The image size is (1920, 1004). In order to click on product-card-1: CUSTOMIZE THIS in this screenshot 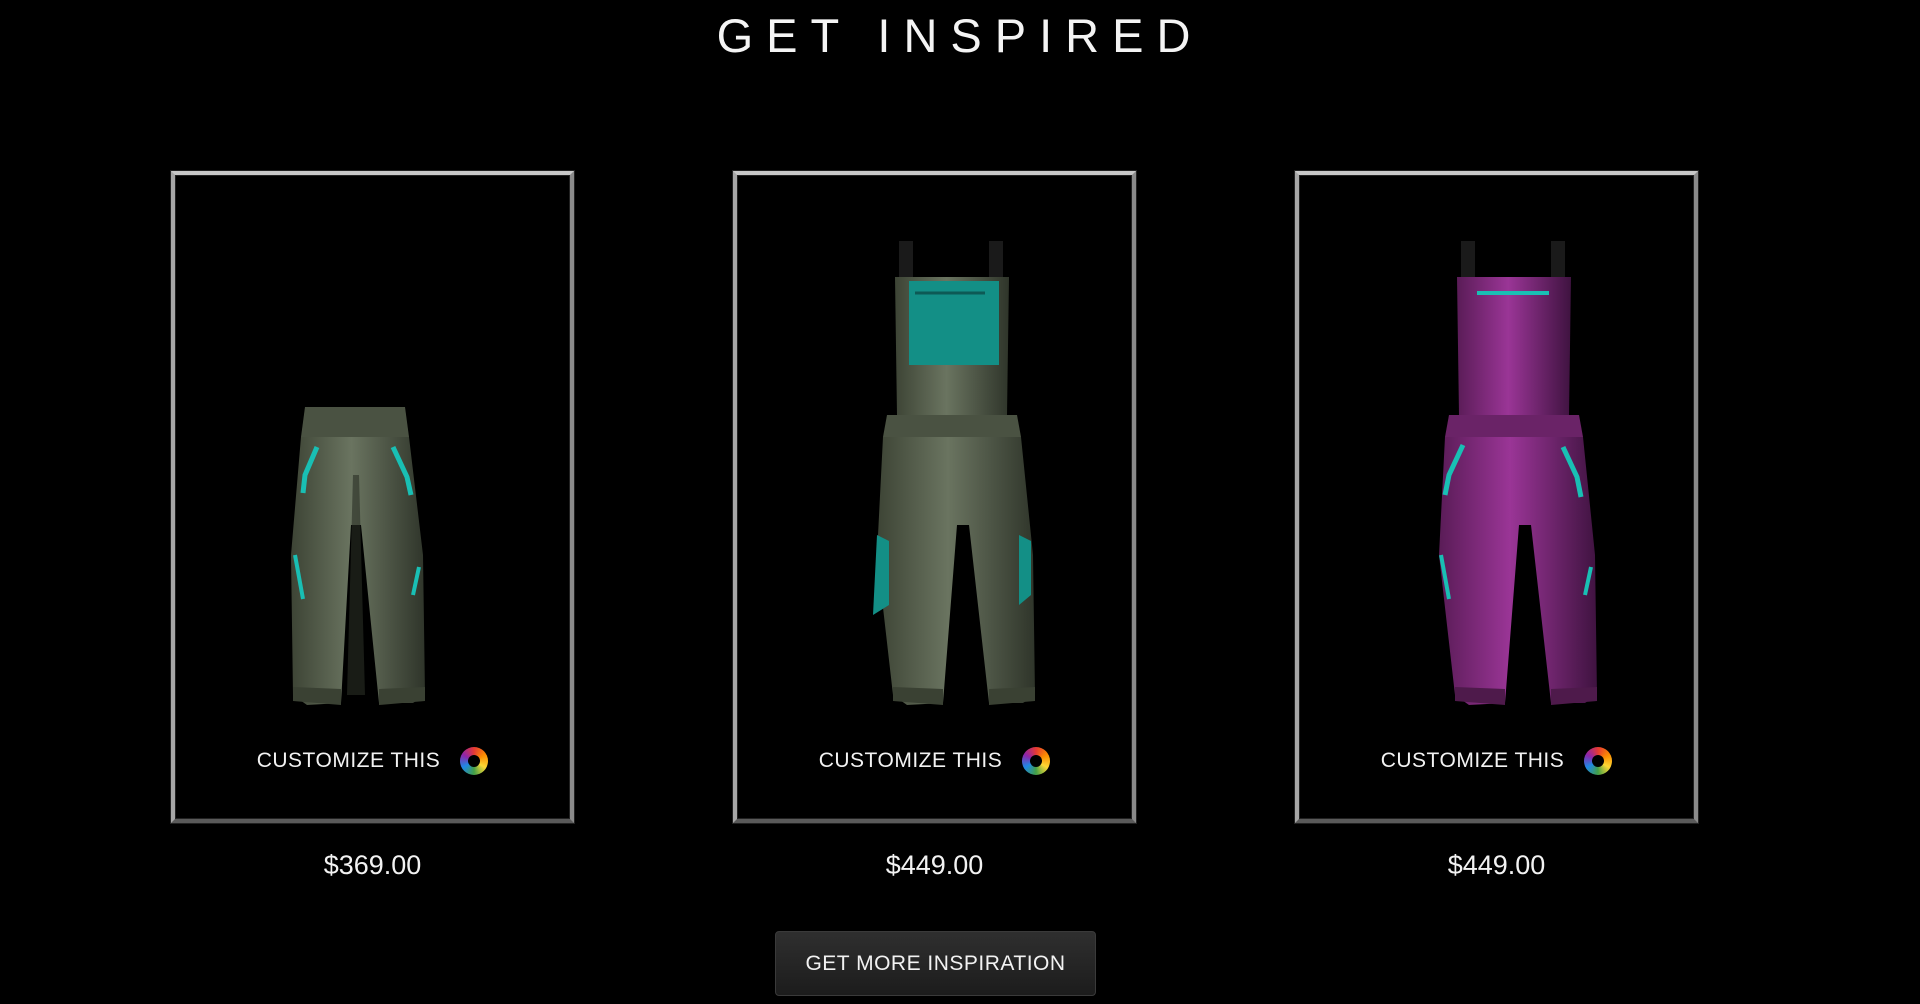, I will do `click(372, 497)`.